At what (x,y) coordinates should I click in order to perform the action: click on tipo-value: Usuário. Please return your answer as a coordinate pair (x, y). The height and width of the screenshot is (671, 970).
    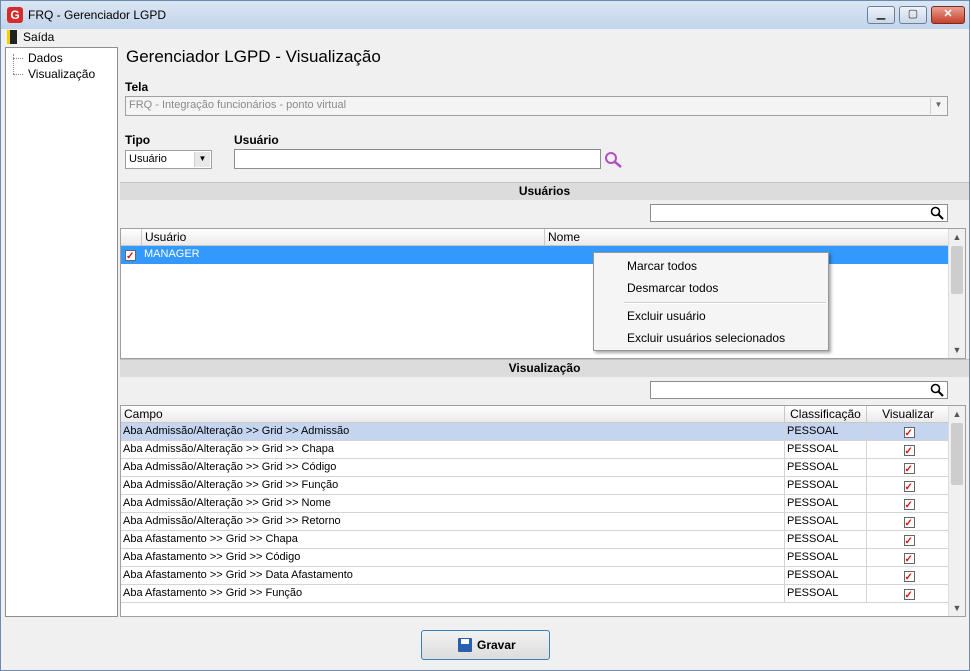
    Looking at the image, I should click on (148, 159).